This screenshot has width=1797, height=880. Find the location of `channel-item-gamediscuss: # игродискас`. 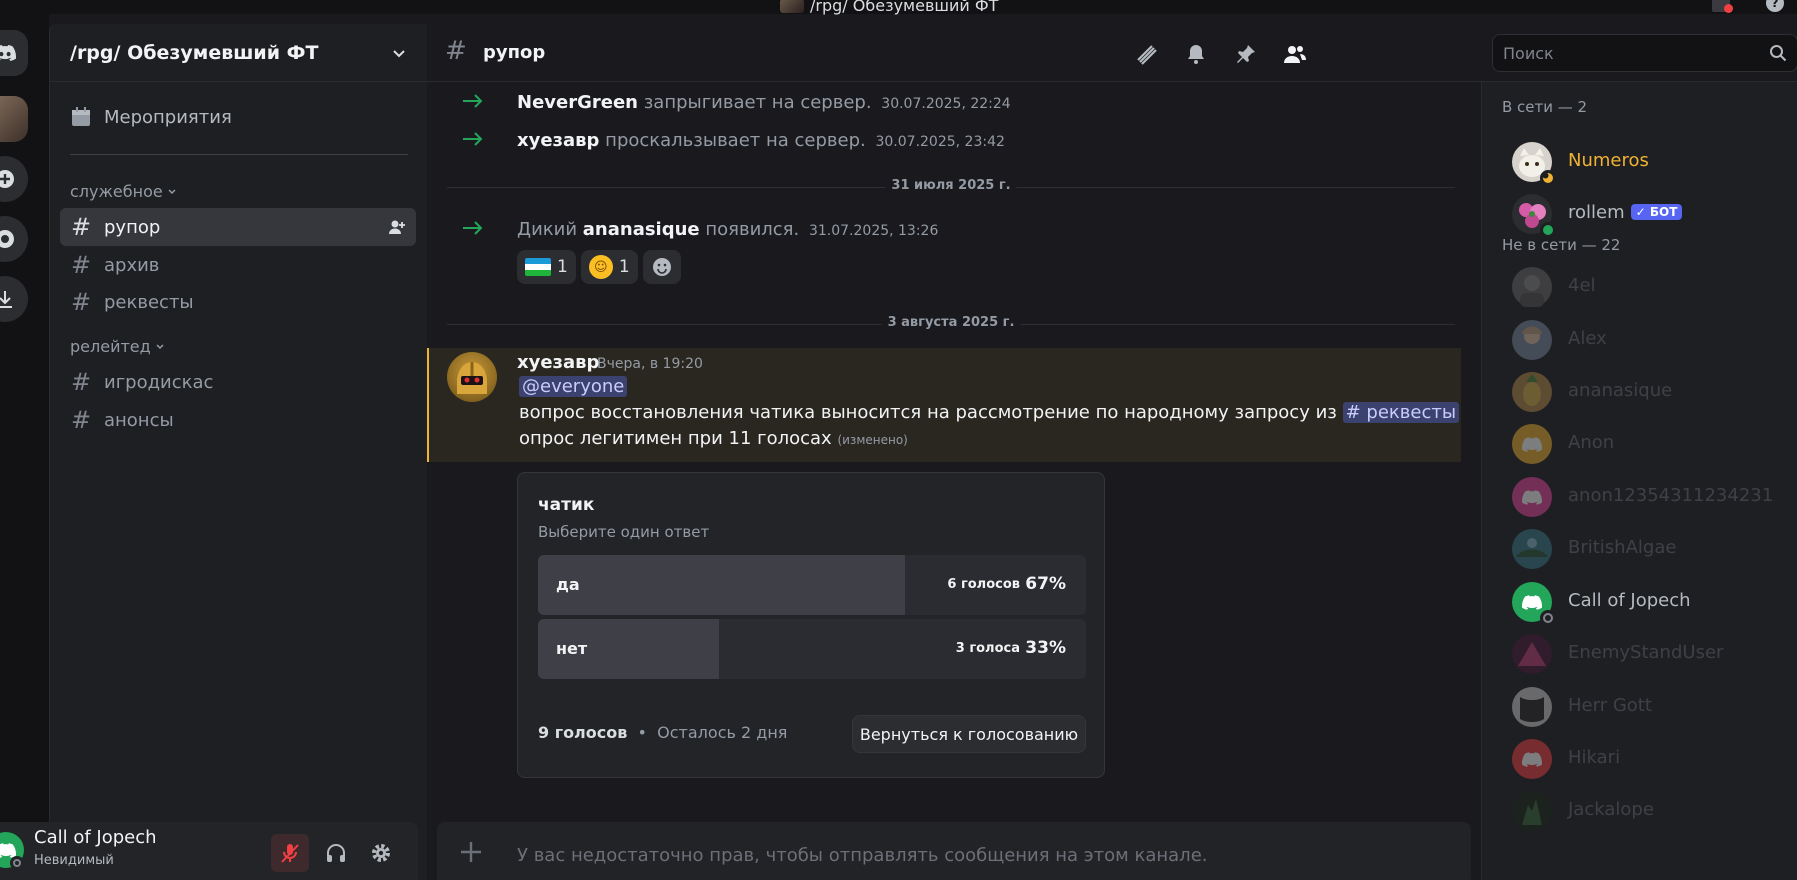

channel-item-gamediscuss: # игродискас is located at coordinates (238, 382).